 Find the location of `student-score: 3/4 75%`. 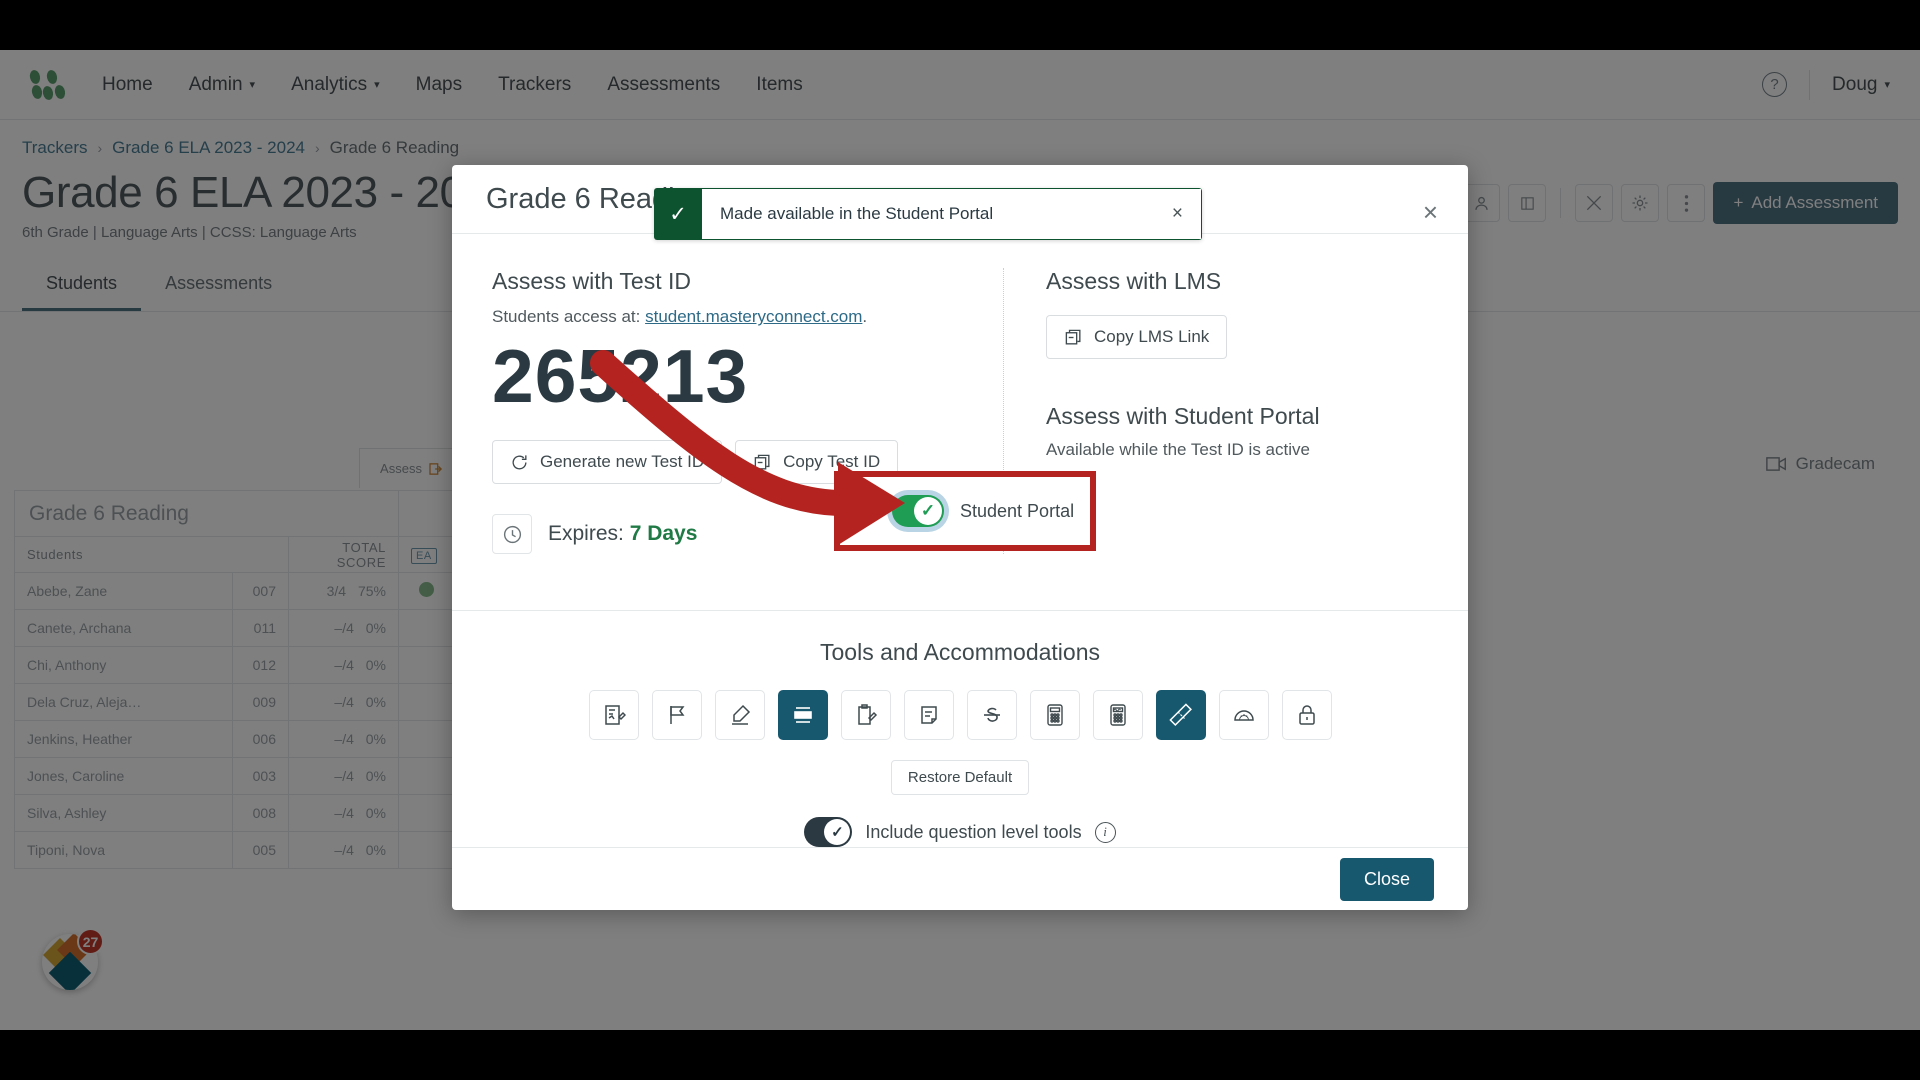

student-score: 3/4 75% is located at coordinates (343, 591).